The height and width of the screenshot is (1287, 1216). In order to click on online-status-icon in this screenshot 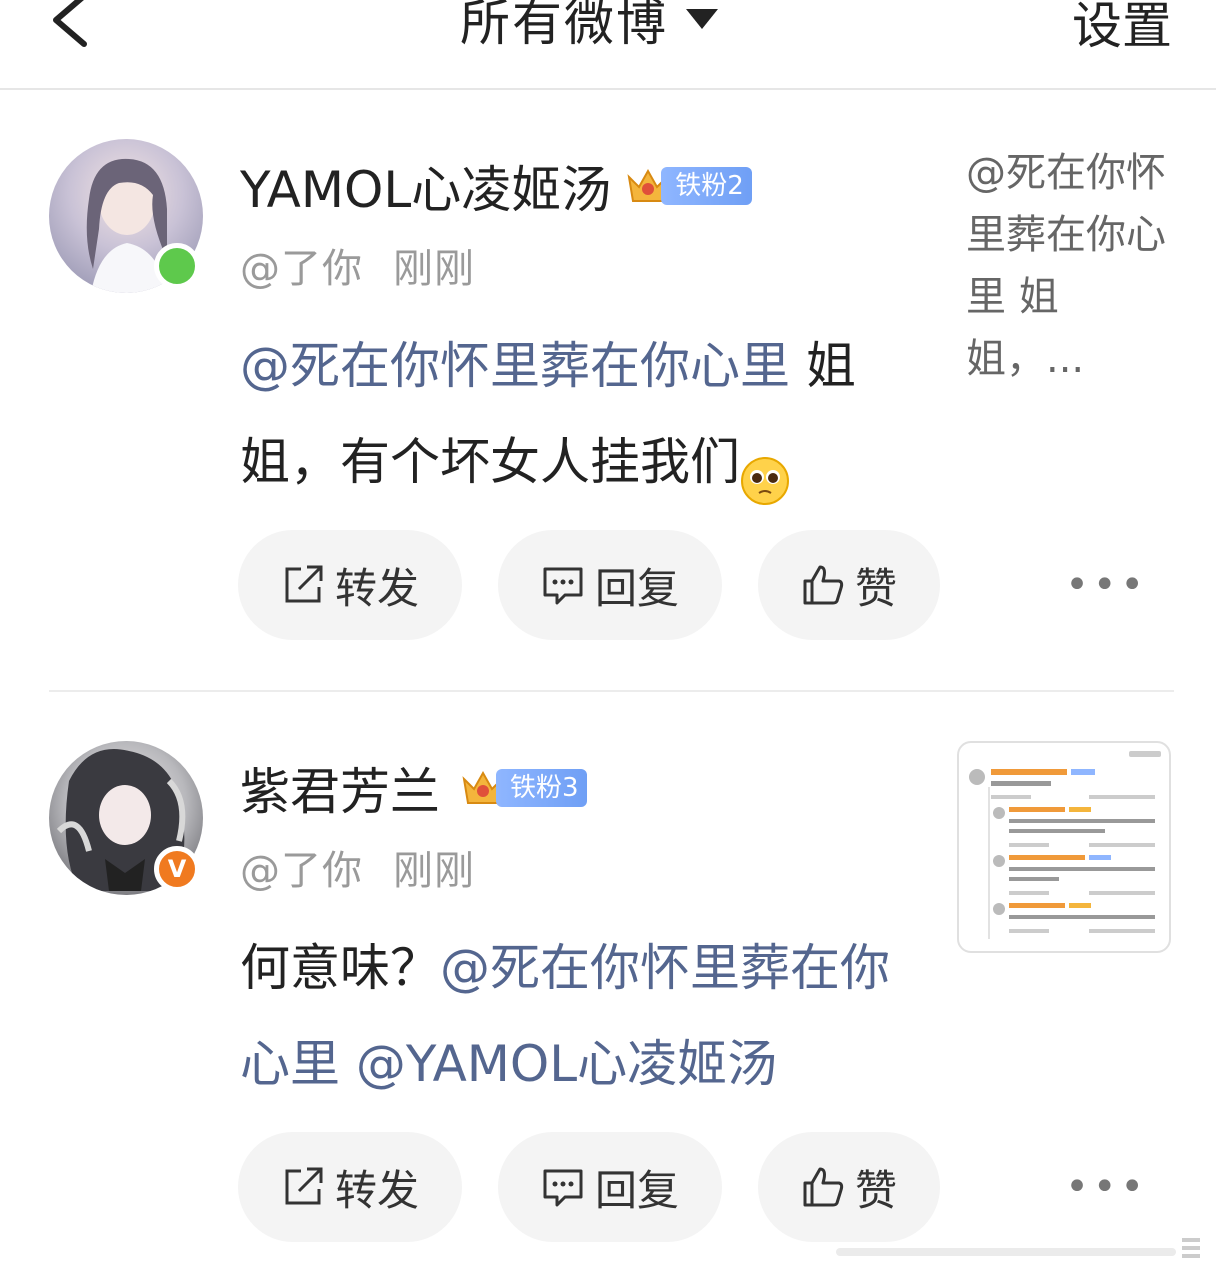, I will do `click(177, 266)`.